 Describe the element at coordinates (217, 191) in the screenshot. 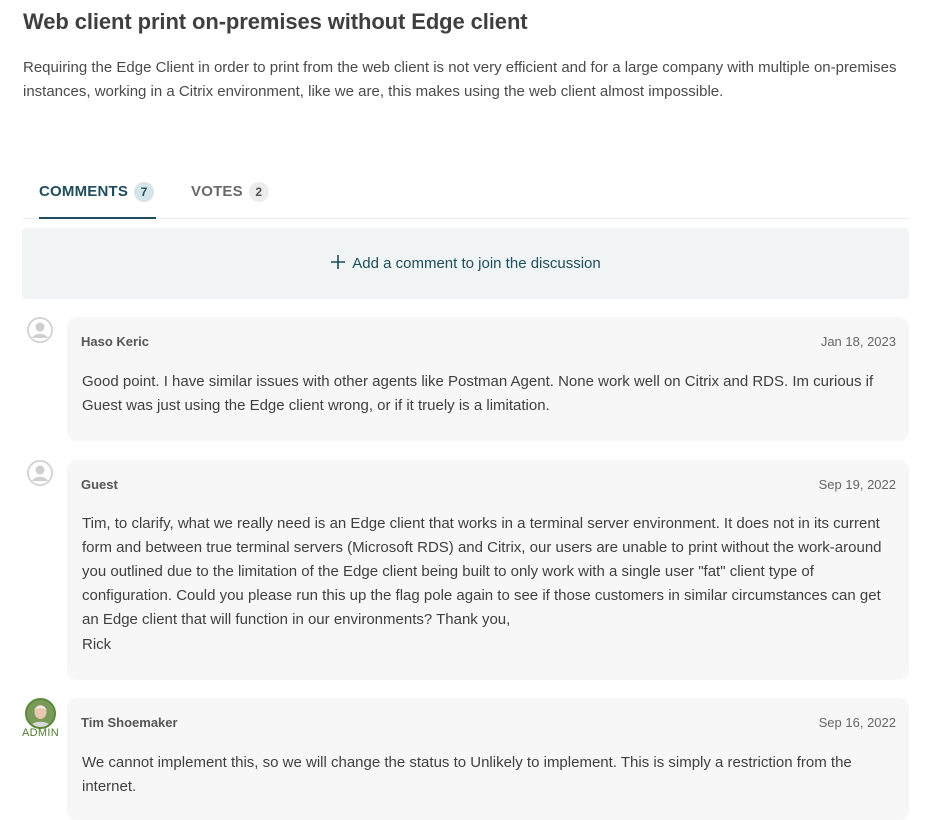

I see `tab-votes-label: VOTES` at that location.